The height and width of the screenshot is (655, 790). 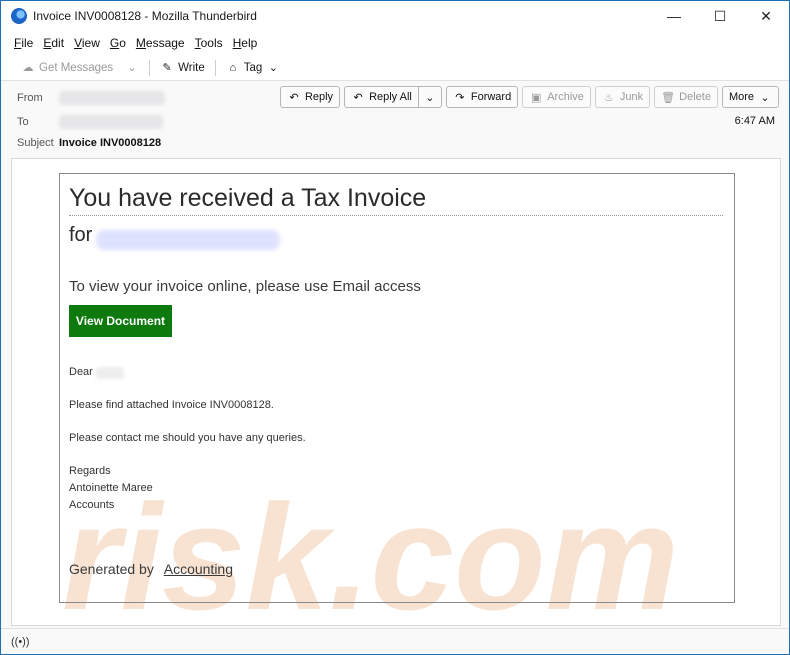 I want to click on archive-button: ▣ Archive, so click(x=556, y=97).